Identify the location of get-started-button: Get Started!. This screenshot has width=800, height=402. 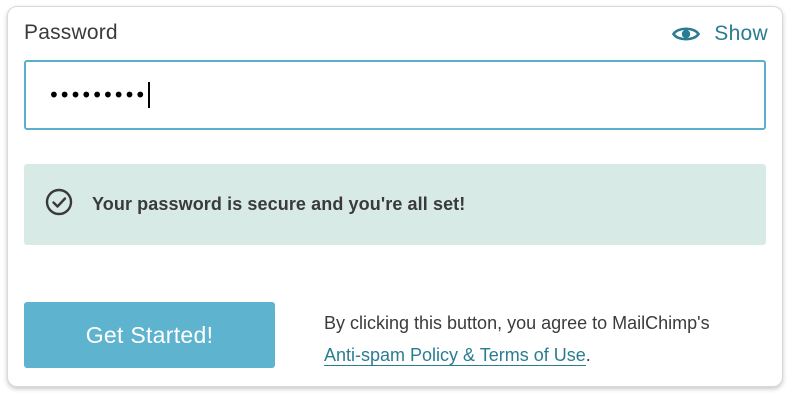
(149, 335).